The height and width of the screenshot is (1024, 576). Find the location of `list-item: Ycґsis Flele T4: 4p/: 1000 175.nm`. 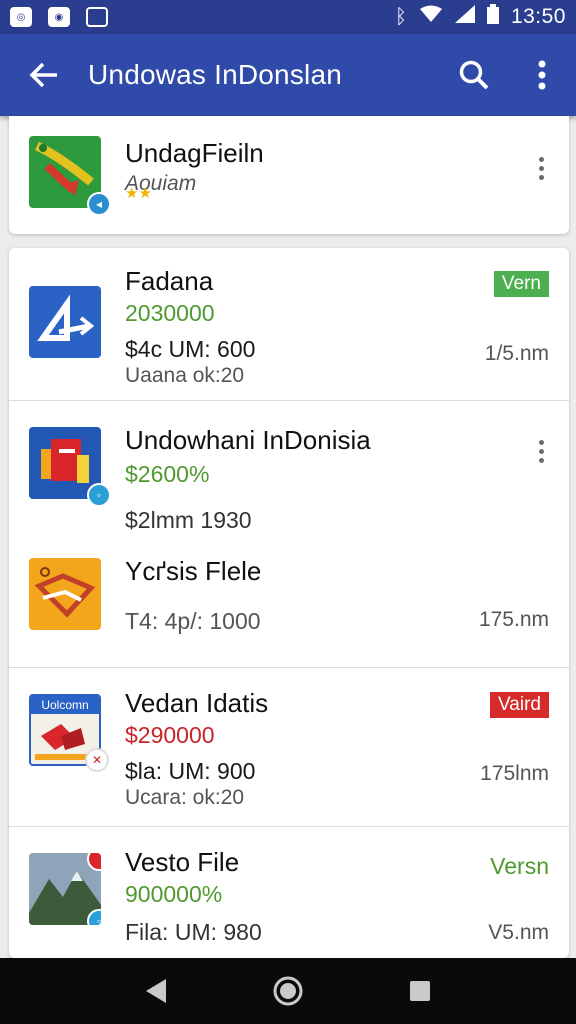

list-item: Ycґsis Flele T4: 4p/: 1000 175.nm is located at coordinates (289, 602).